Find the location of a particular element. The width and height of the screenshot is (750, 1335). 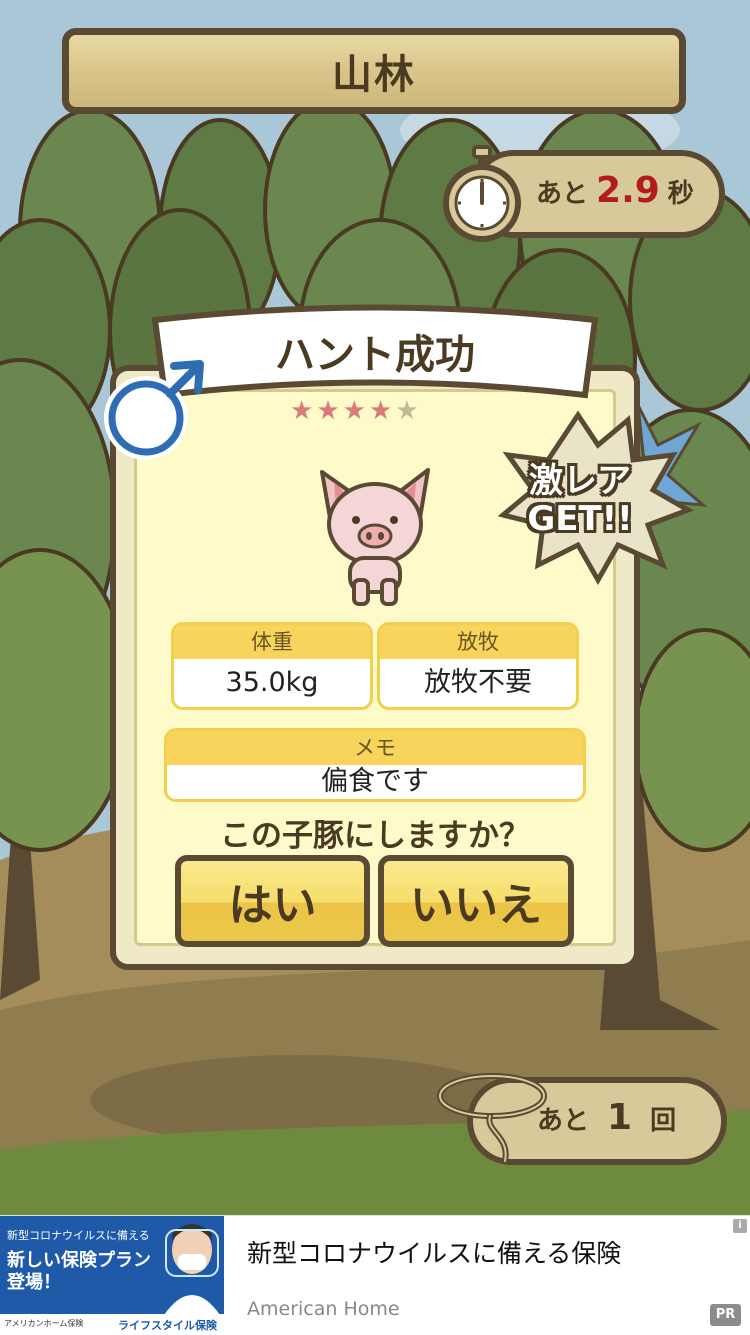

remaining-text: あと 1 回 is located at coordinates (606, 1117).